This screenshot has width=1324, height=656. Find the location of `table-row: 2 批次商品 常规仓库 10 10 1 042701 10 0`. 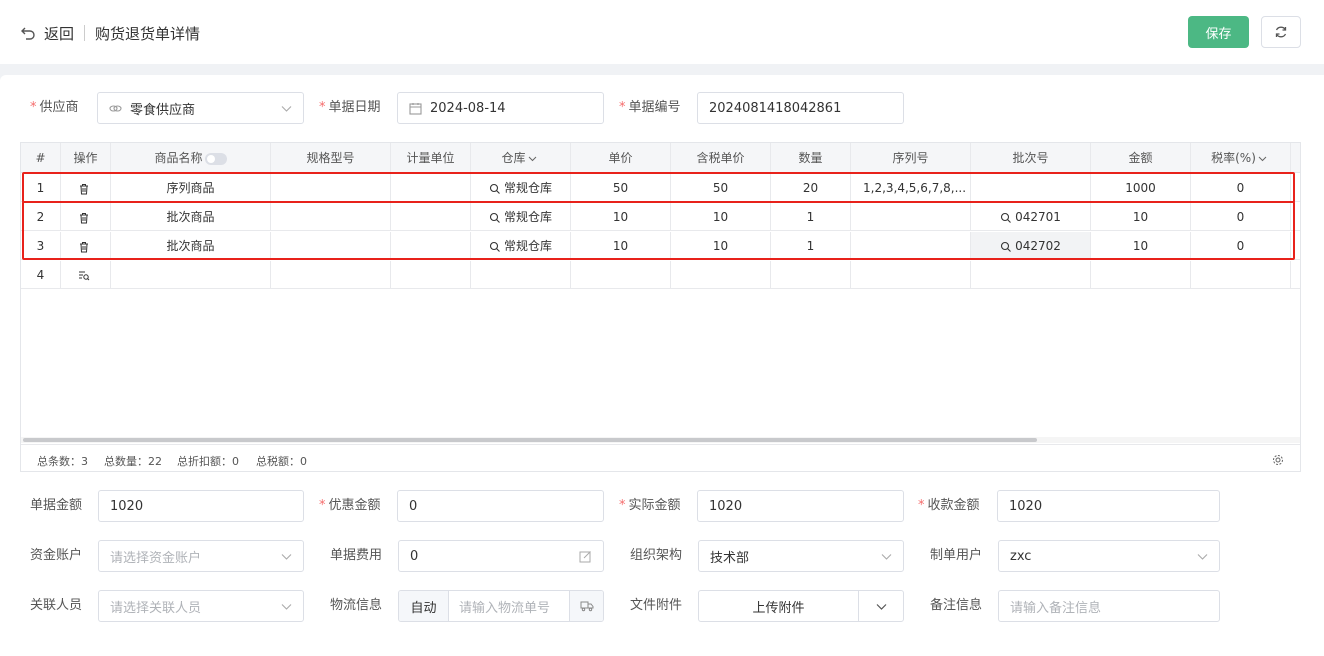

table-row: 2 批次商品 常规仓库 10 10 1 042701 10 0 is located at coordinates (660, 217).